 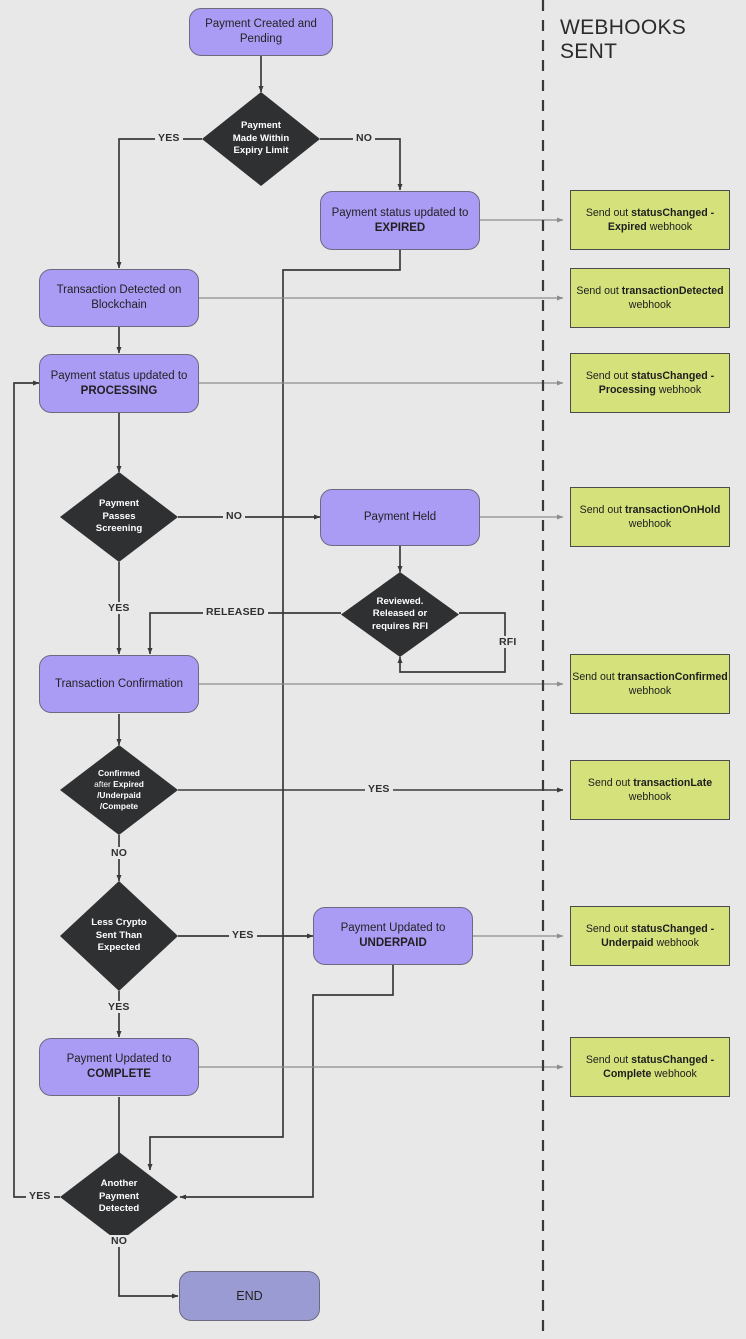 What do you see at coordinates (119, 795) in the screenshot?
I see `decision-line-3: /Underpaid` at bounding box center [119, 795].